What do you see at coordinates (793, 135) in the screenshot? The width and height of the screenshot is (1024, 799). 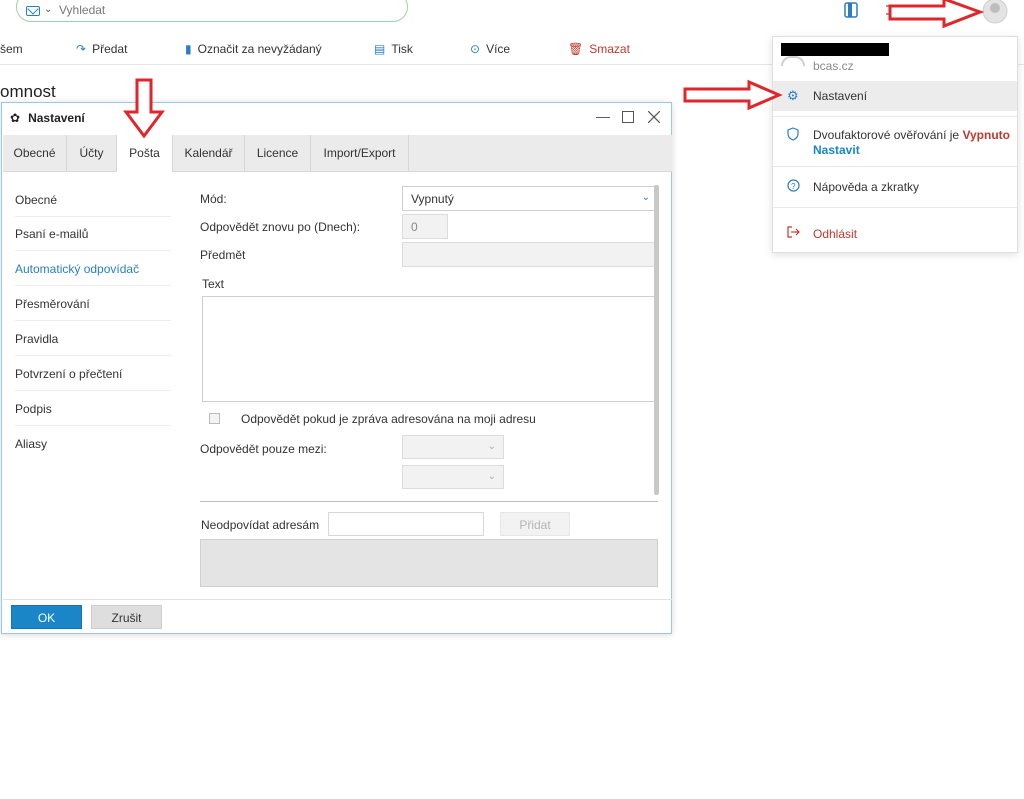 I see `shield-lock-icon` at bounding box center [793, 135].